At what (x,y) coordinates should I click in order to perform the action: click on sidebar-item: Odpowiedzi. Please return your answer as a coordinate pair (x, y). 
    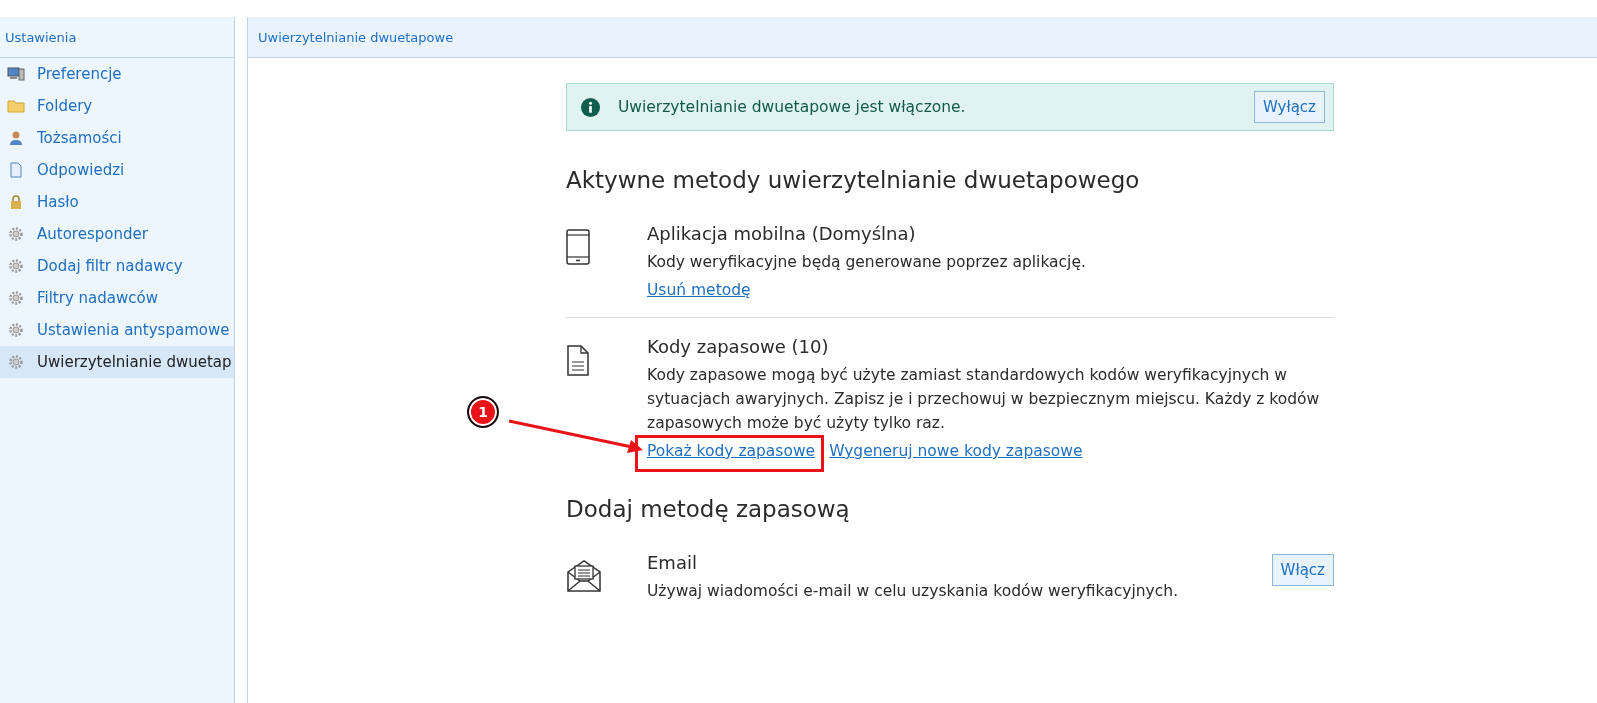
    Looking at the image, I should click on (117, 170).